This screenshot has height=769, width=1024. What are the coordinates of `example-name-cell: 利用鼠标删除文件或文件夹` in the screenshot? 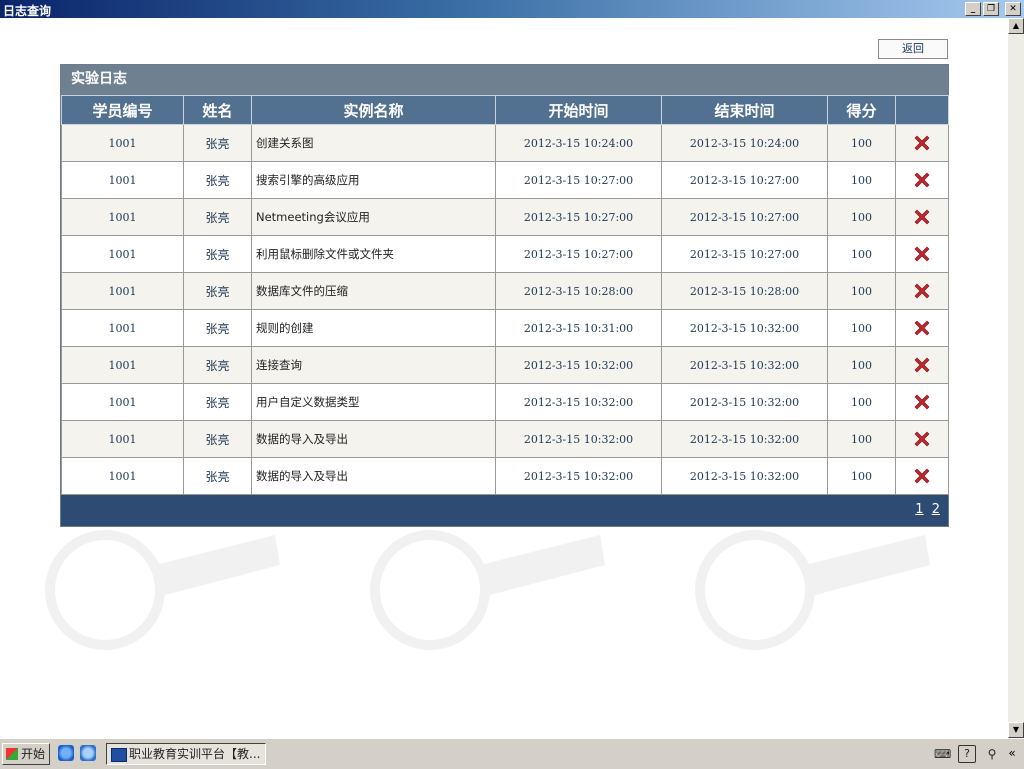 It's located at (373, 254).